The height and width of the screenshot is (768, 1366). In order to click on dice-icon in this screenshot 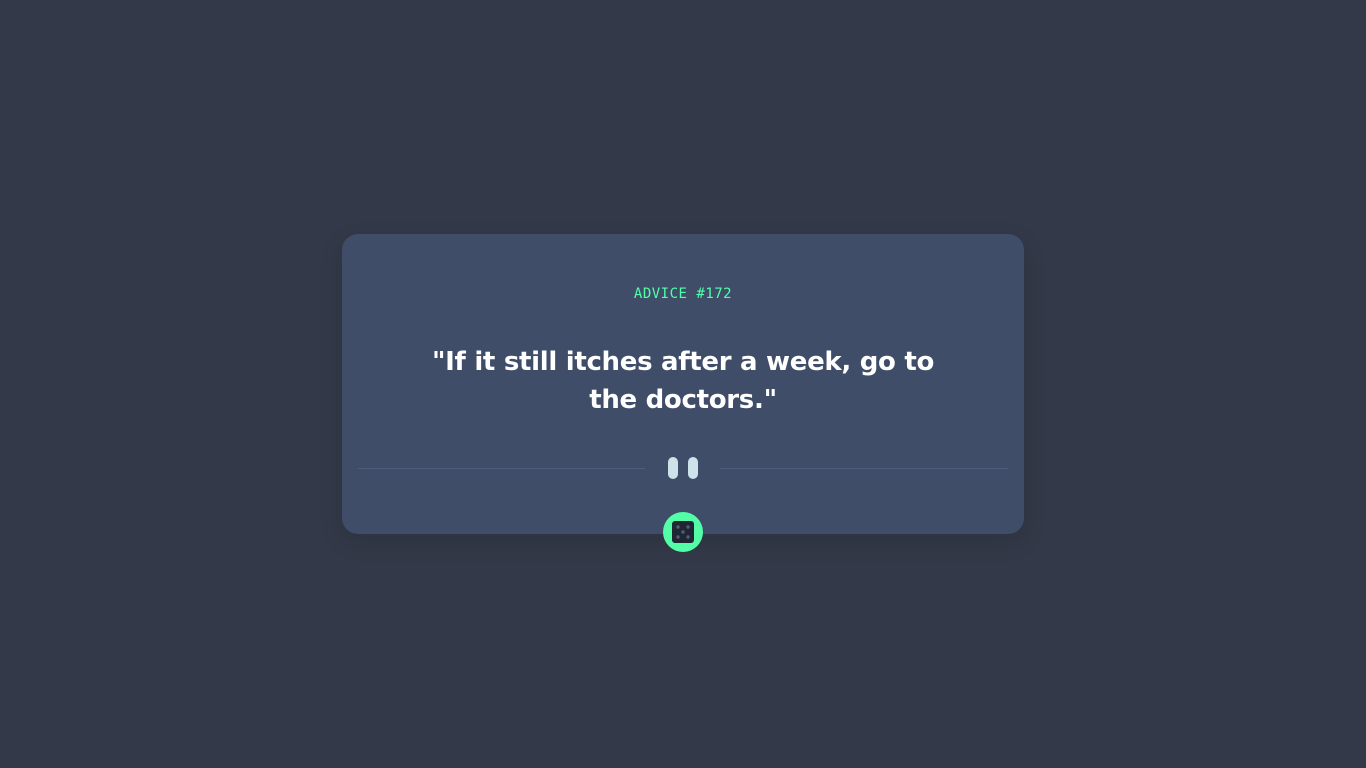, I will do `click(683, 532)`.